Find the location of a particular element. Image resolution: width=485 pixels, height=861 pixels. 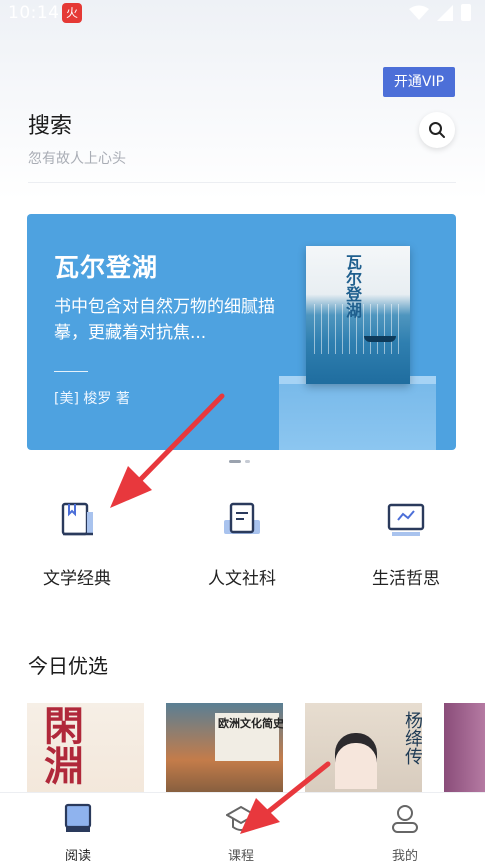

reading-icon is located at coordinates (78, 817).